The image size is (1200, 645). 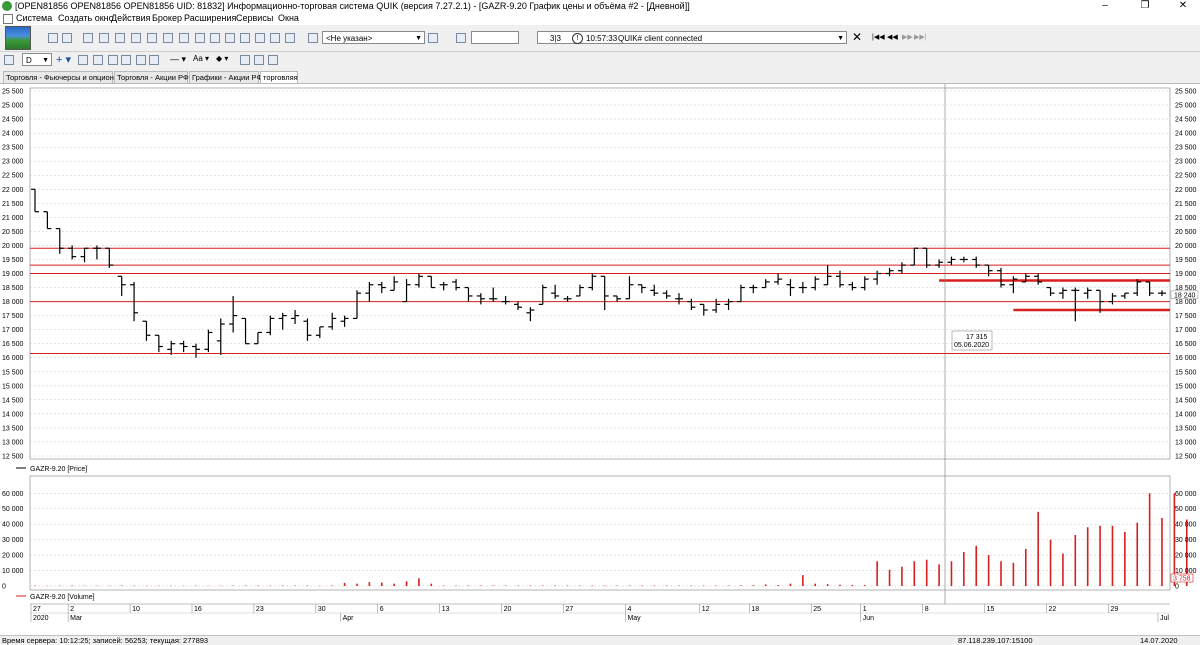 I want to click on date-tick-label: 29, so click(x=1114, y=609).